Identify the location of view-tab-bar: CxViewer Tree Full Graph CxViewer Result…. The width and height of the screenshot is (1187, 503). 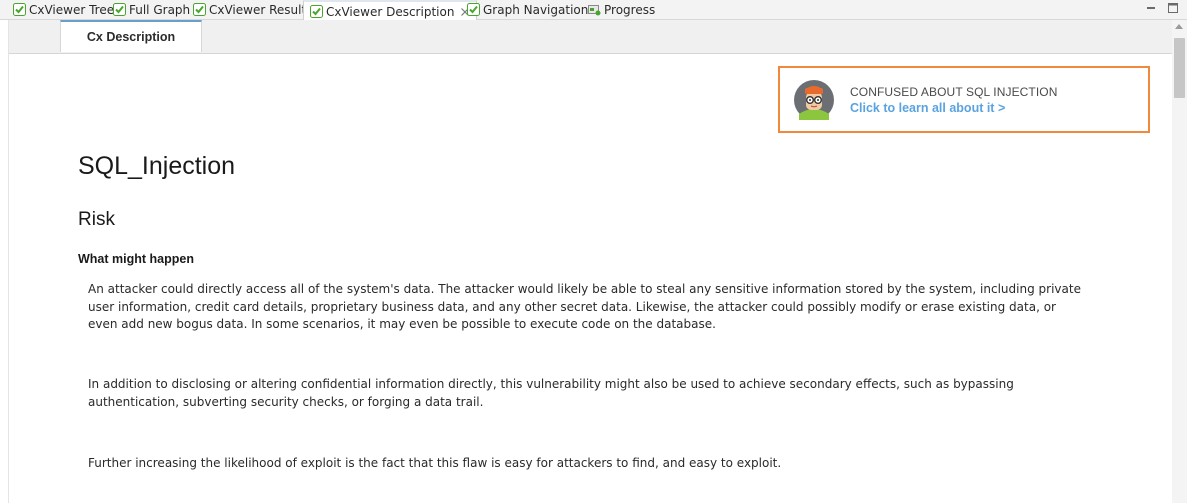
(593, 10).